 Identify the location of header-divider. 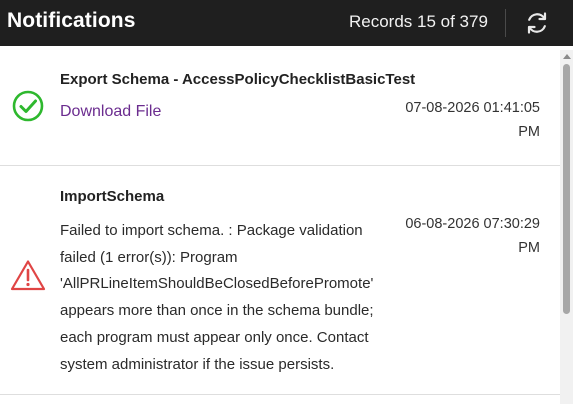
(505, 23).